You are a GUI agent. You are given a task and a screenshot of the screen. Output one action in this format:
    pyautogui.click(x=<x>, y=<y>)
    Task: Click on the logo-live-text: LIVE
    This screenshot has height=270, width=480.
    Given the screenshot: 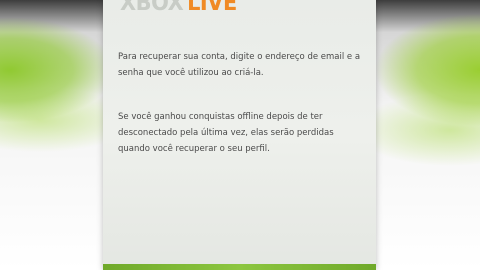 What is the action you would take?
    pyautogui.click(x=212, y=8)
    